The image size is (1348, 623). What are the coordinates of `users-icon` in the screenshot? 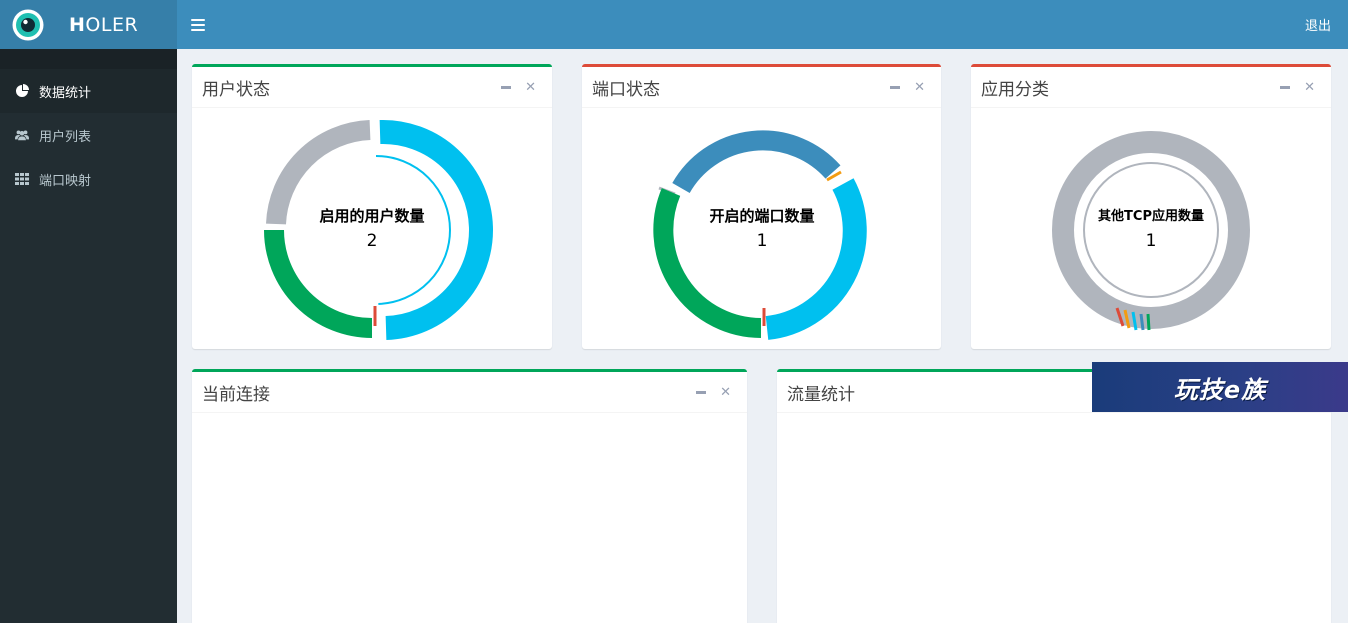 It's located at (22, 135).